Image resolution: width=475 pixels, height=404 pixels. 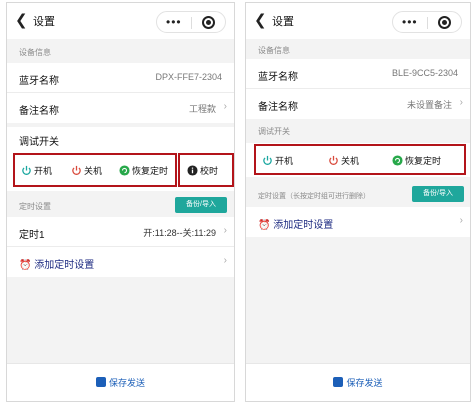 What do you see at coordinates (424, 73) in the screenshot?
I see `bluetooth-name-value: BLE-9CC5-2304` at bounding box center [424, 73].